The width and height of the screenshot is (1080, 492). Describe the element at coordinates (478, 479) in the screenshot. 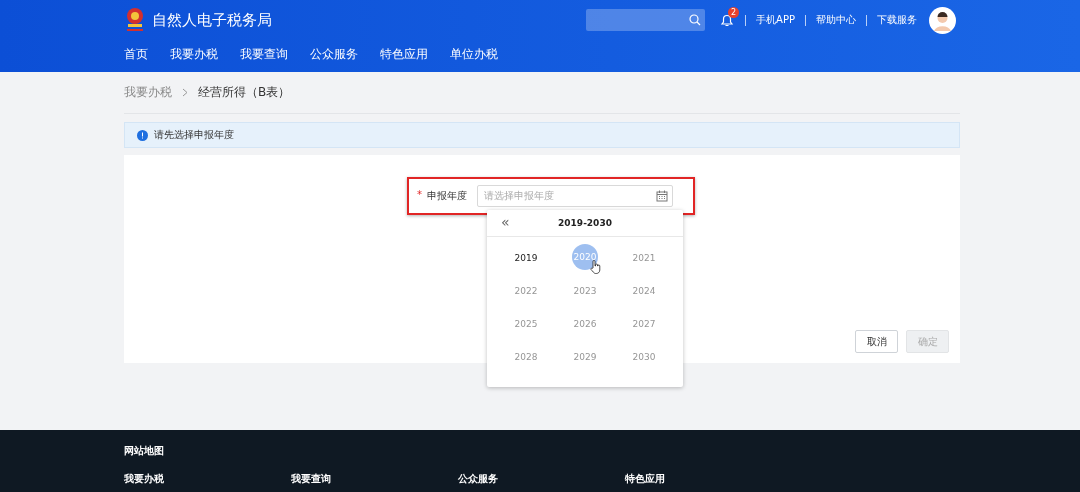

I see `footer-heading: 公众服务` at that location.